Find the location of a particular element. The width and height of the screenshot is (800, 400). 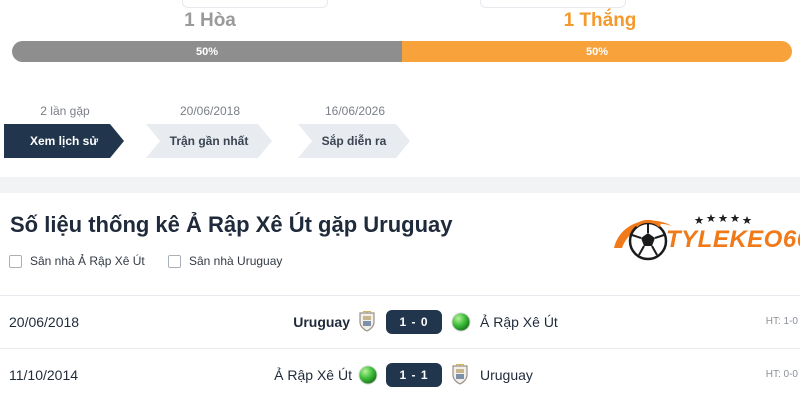

match-date: 11/10/2014 is located at coordinates (44, 375).